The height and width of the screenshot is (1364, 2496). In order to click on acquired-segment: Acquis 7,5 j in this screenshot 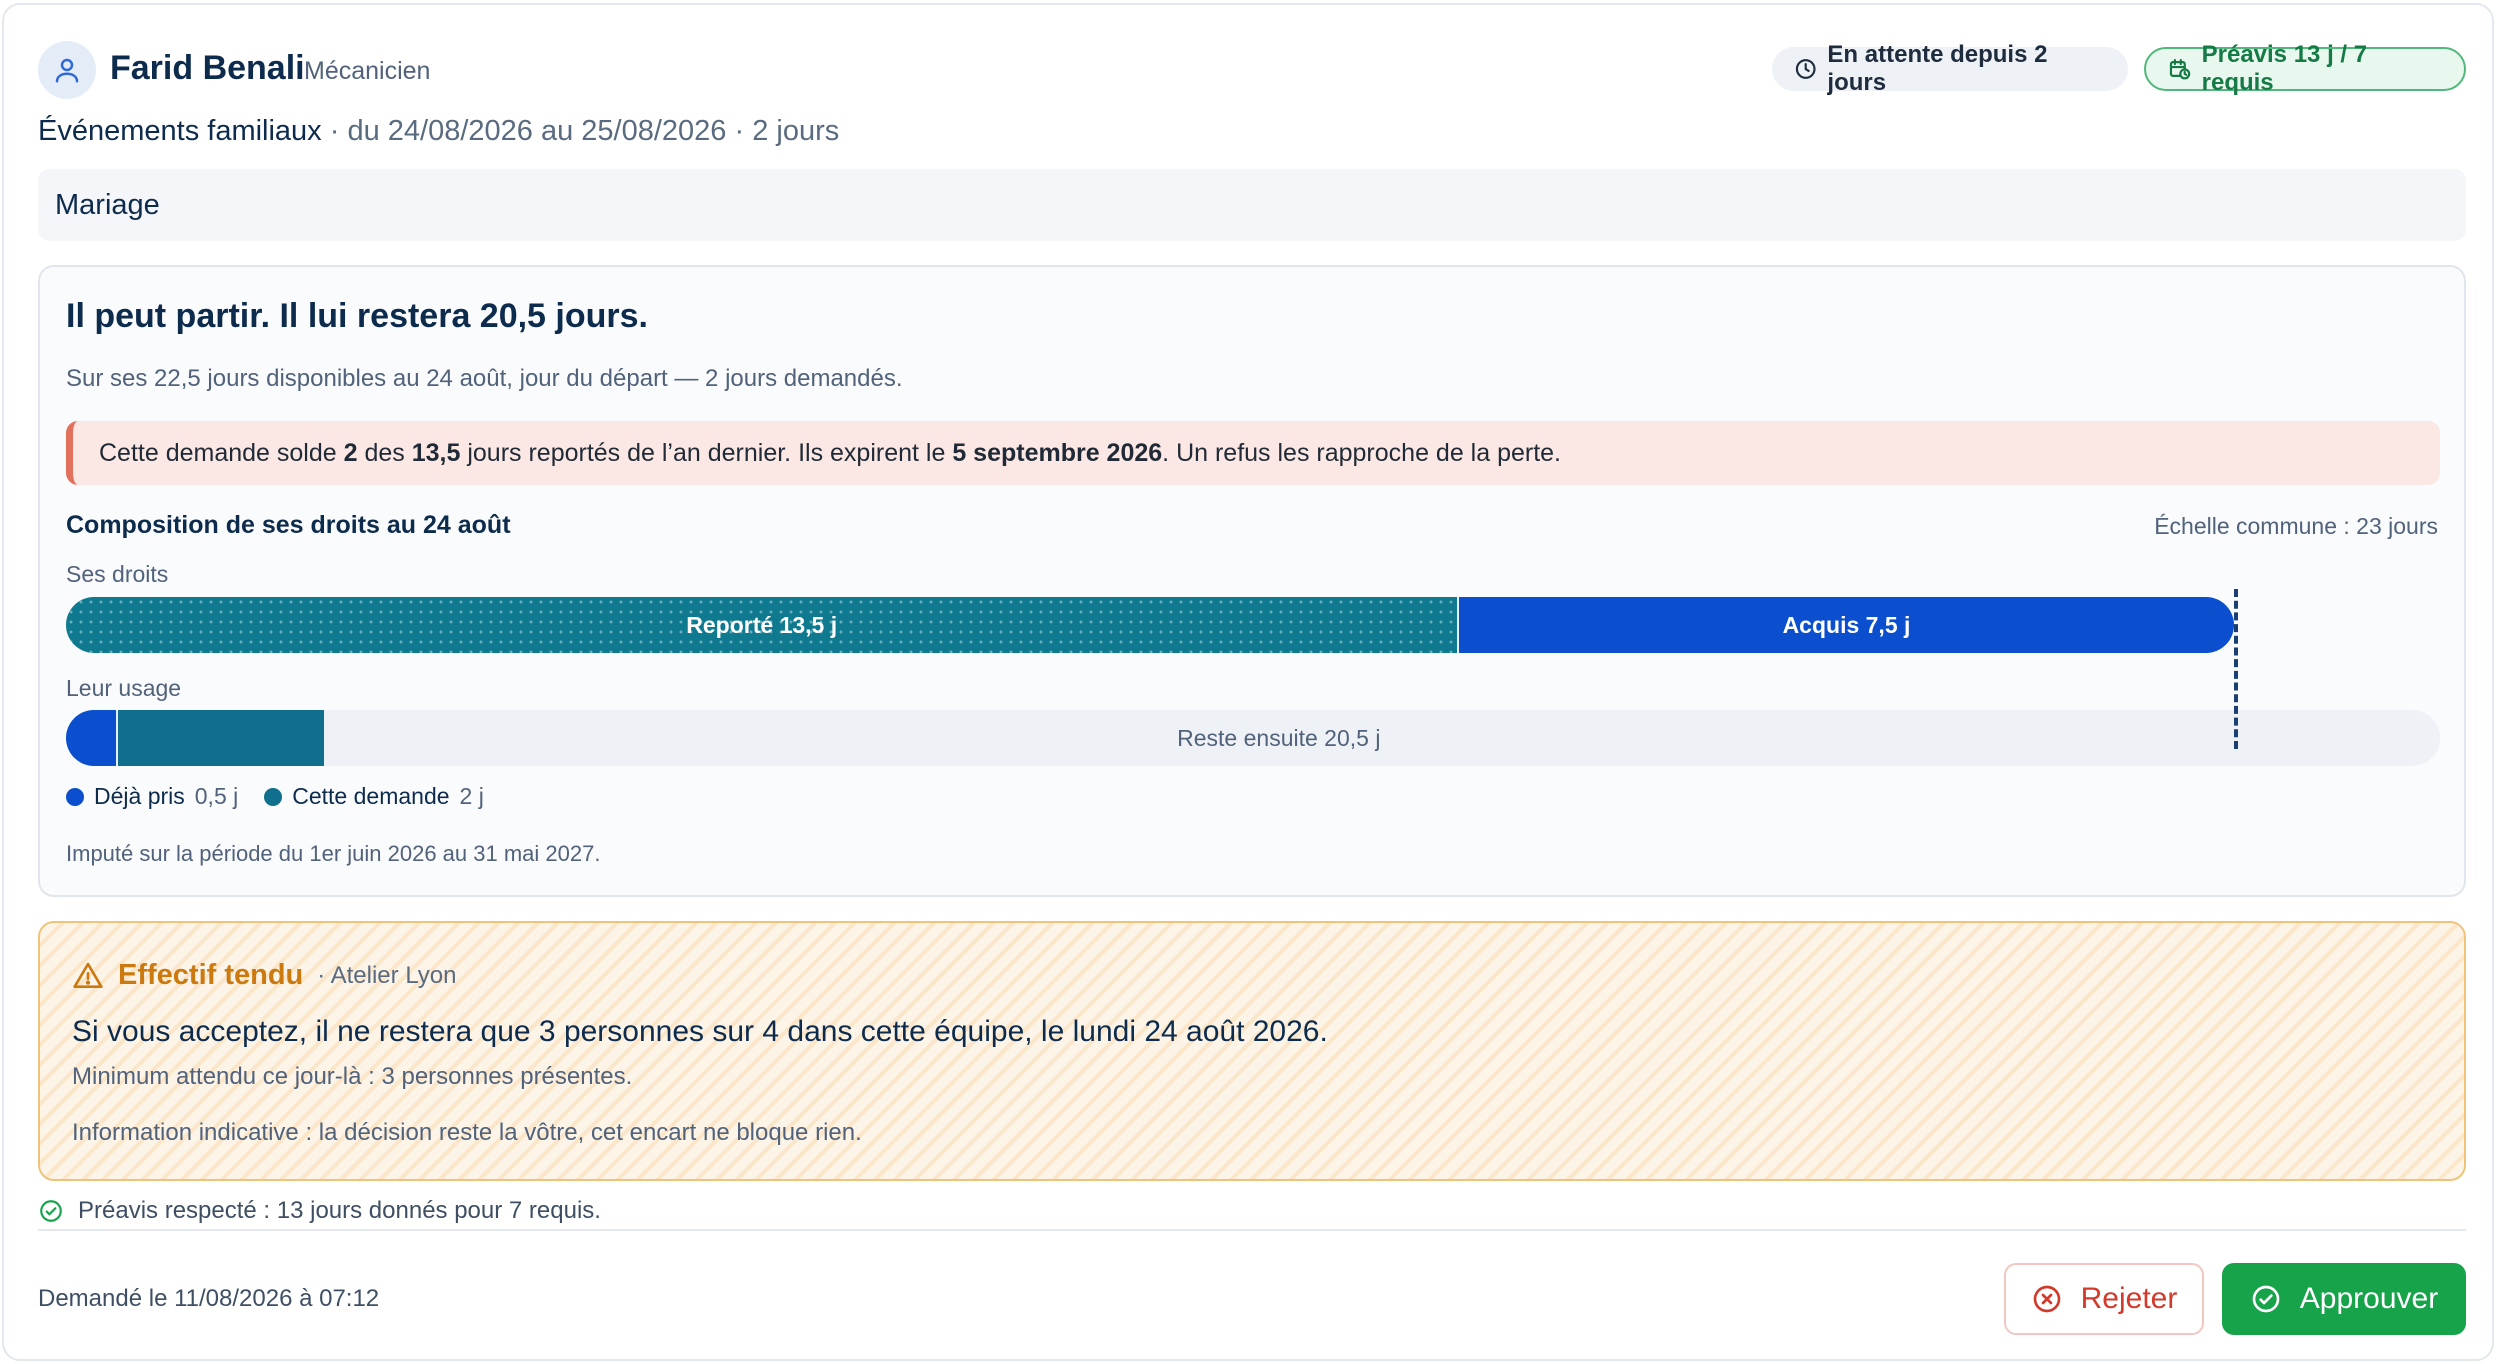, I will do `click(1846, 625)`.